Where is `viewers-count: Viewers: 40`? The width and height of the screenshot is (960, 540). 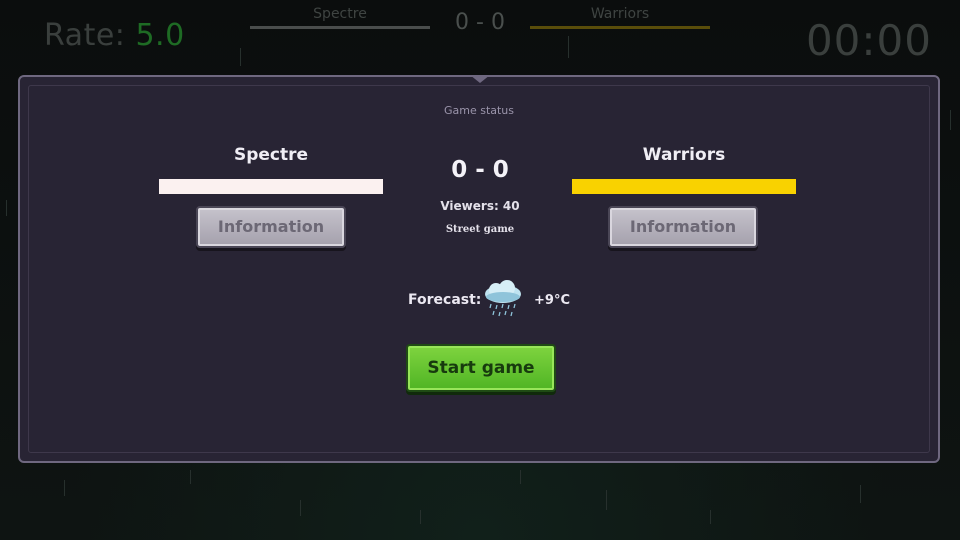
viewers-count: Viewers: 40 is located at coordinates (480, 206).